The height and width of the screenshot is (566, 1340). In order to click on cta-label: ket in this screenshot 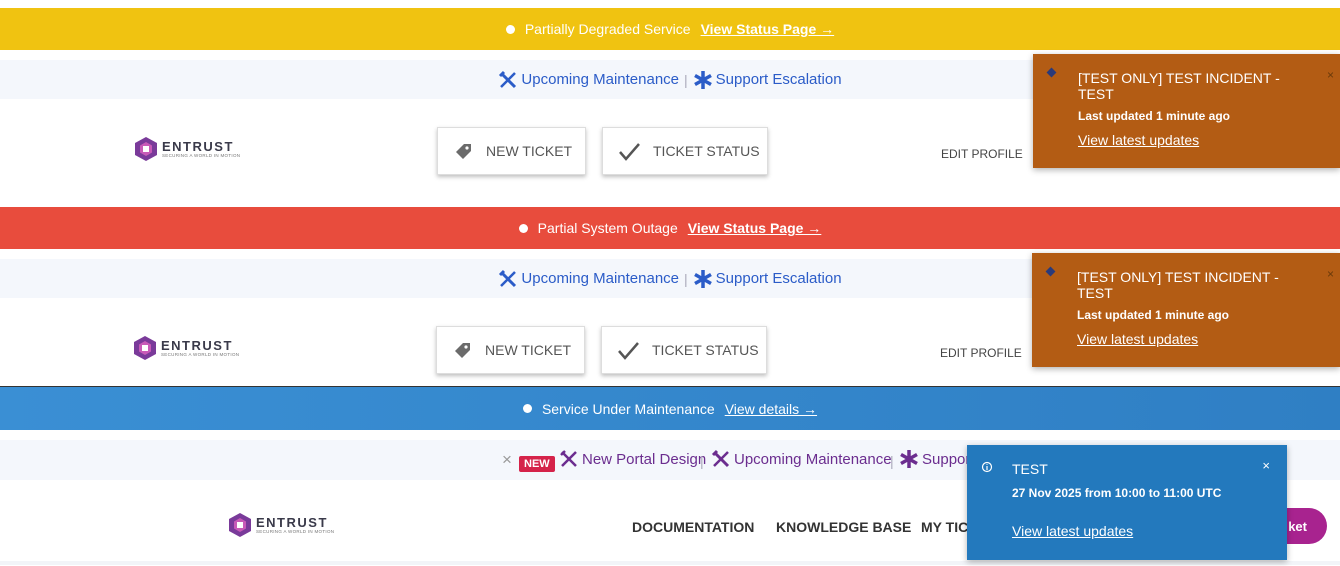, I will do `click(1297, 526)`.